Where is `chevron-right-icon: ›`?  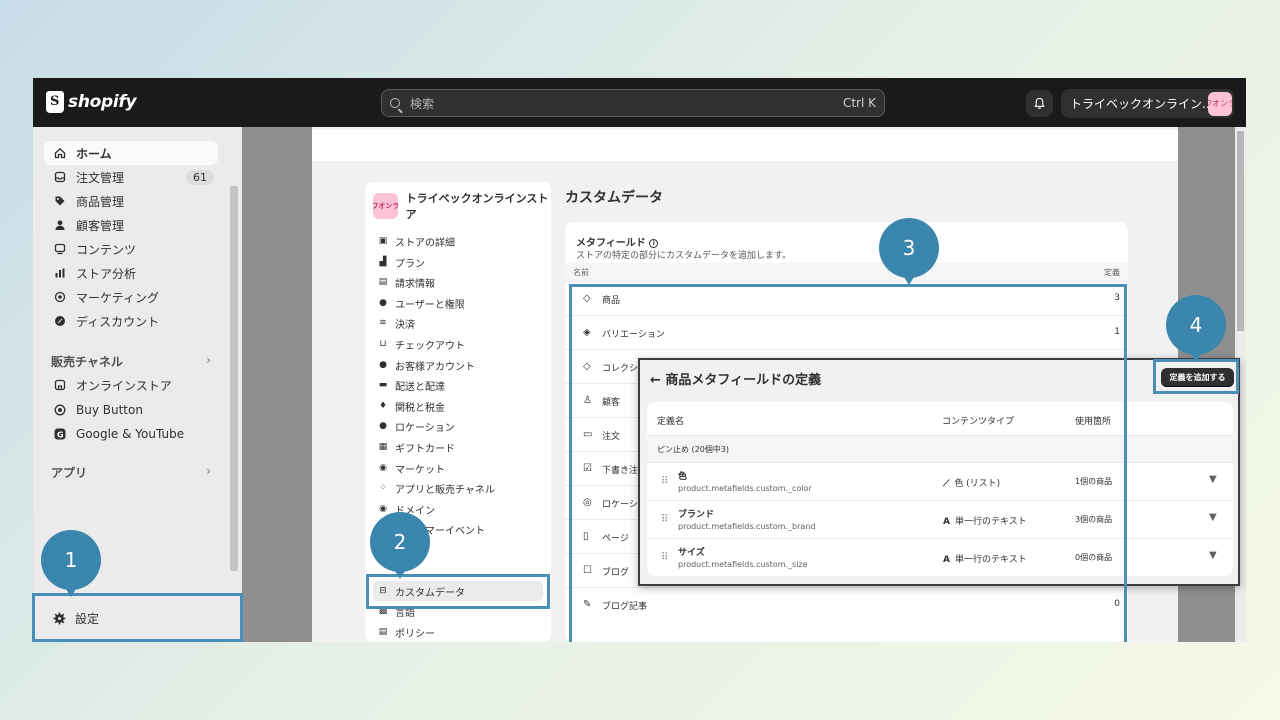
chevron-right-icon: › is located at coordinates (208, 471).